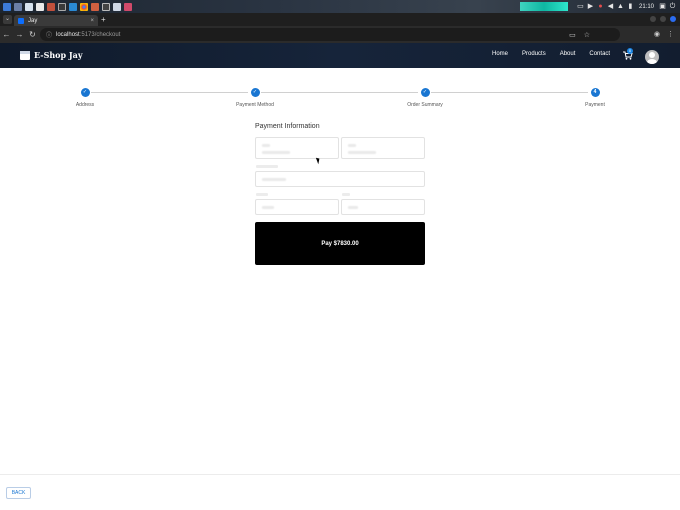  Describe the element at coordinates (340, 19) in the screenshot. I see `browser-tabstrip: ⌄ Jay × +` at that location.